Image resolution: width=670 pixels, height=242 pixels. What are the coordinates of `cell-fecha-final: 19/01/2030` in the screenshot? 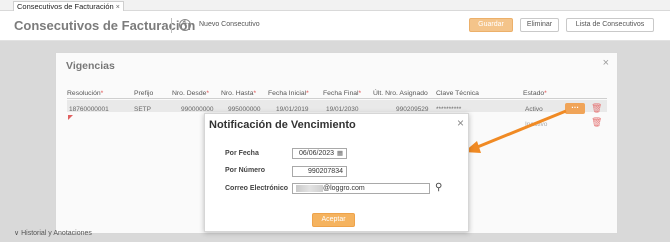 It's located at (342, 109).